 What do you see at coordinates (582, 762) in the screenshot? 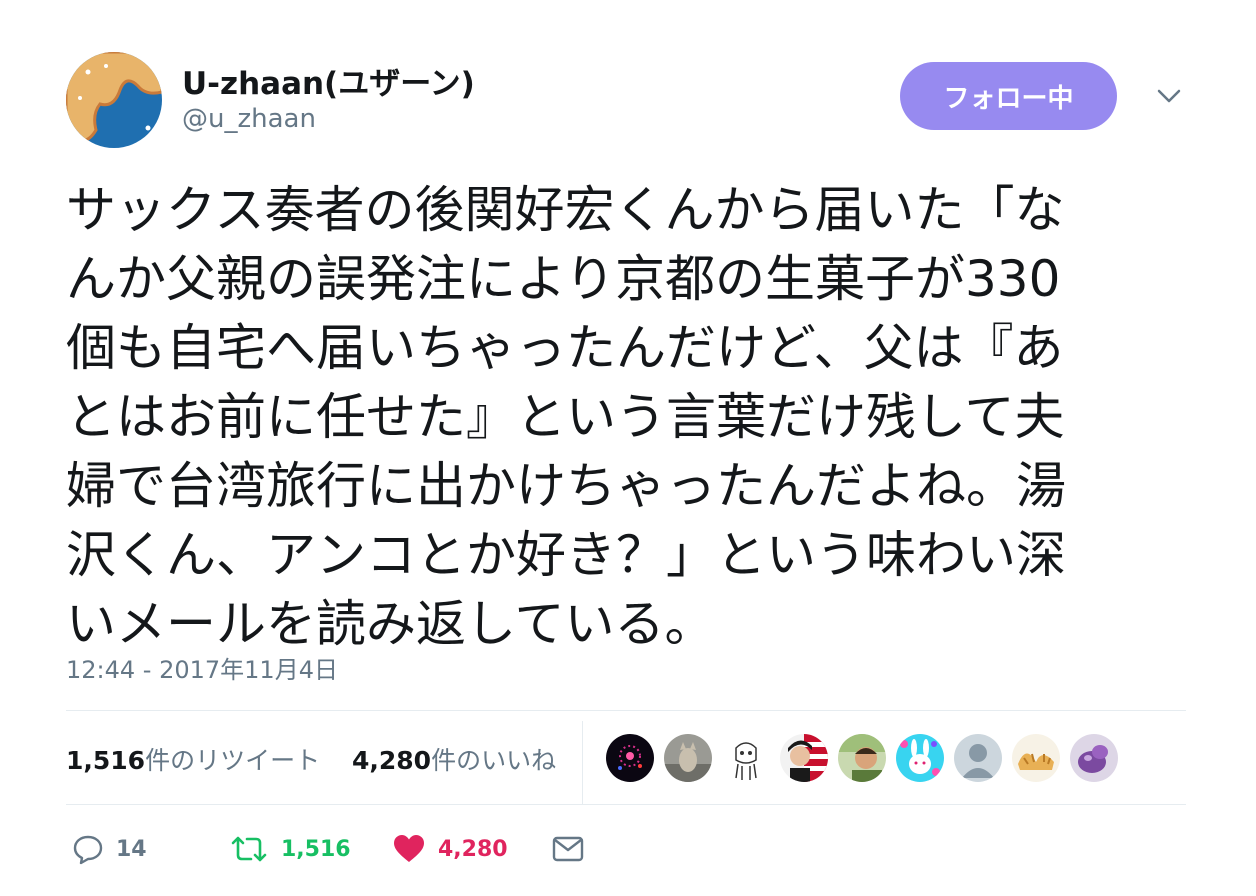
I see `stats-divider` at bounding box center [582, 762].